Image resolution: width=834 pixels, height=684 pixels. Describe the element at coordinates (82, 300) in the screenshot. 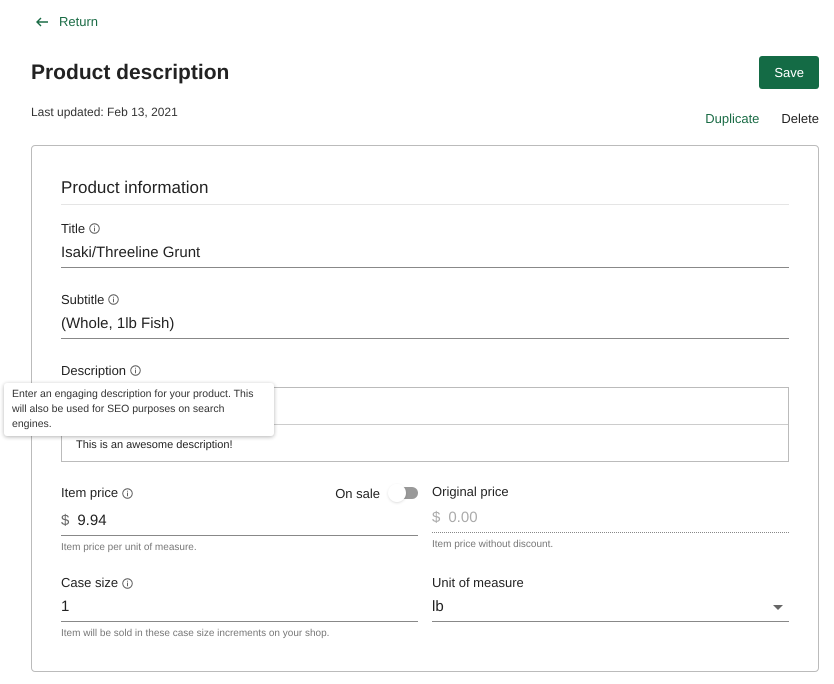

I see `field-label: Subtitle` at that location.